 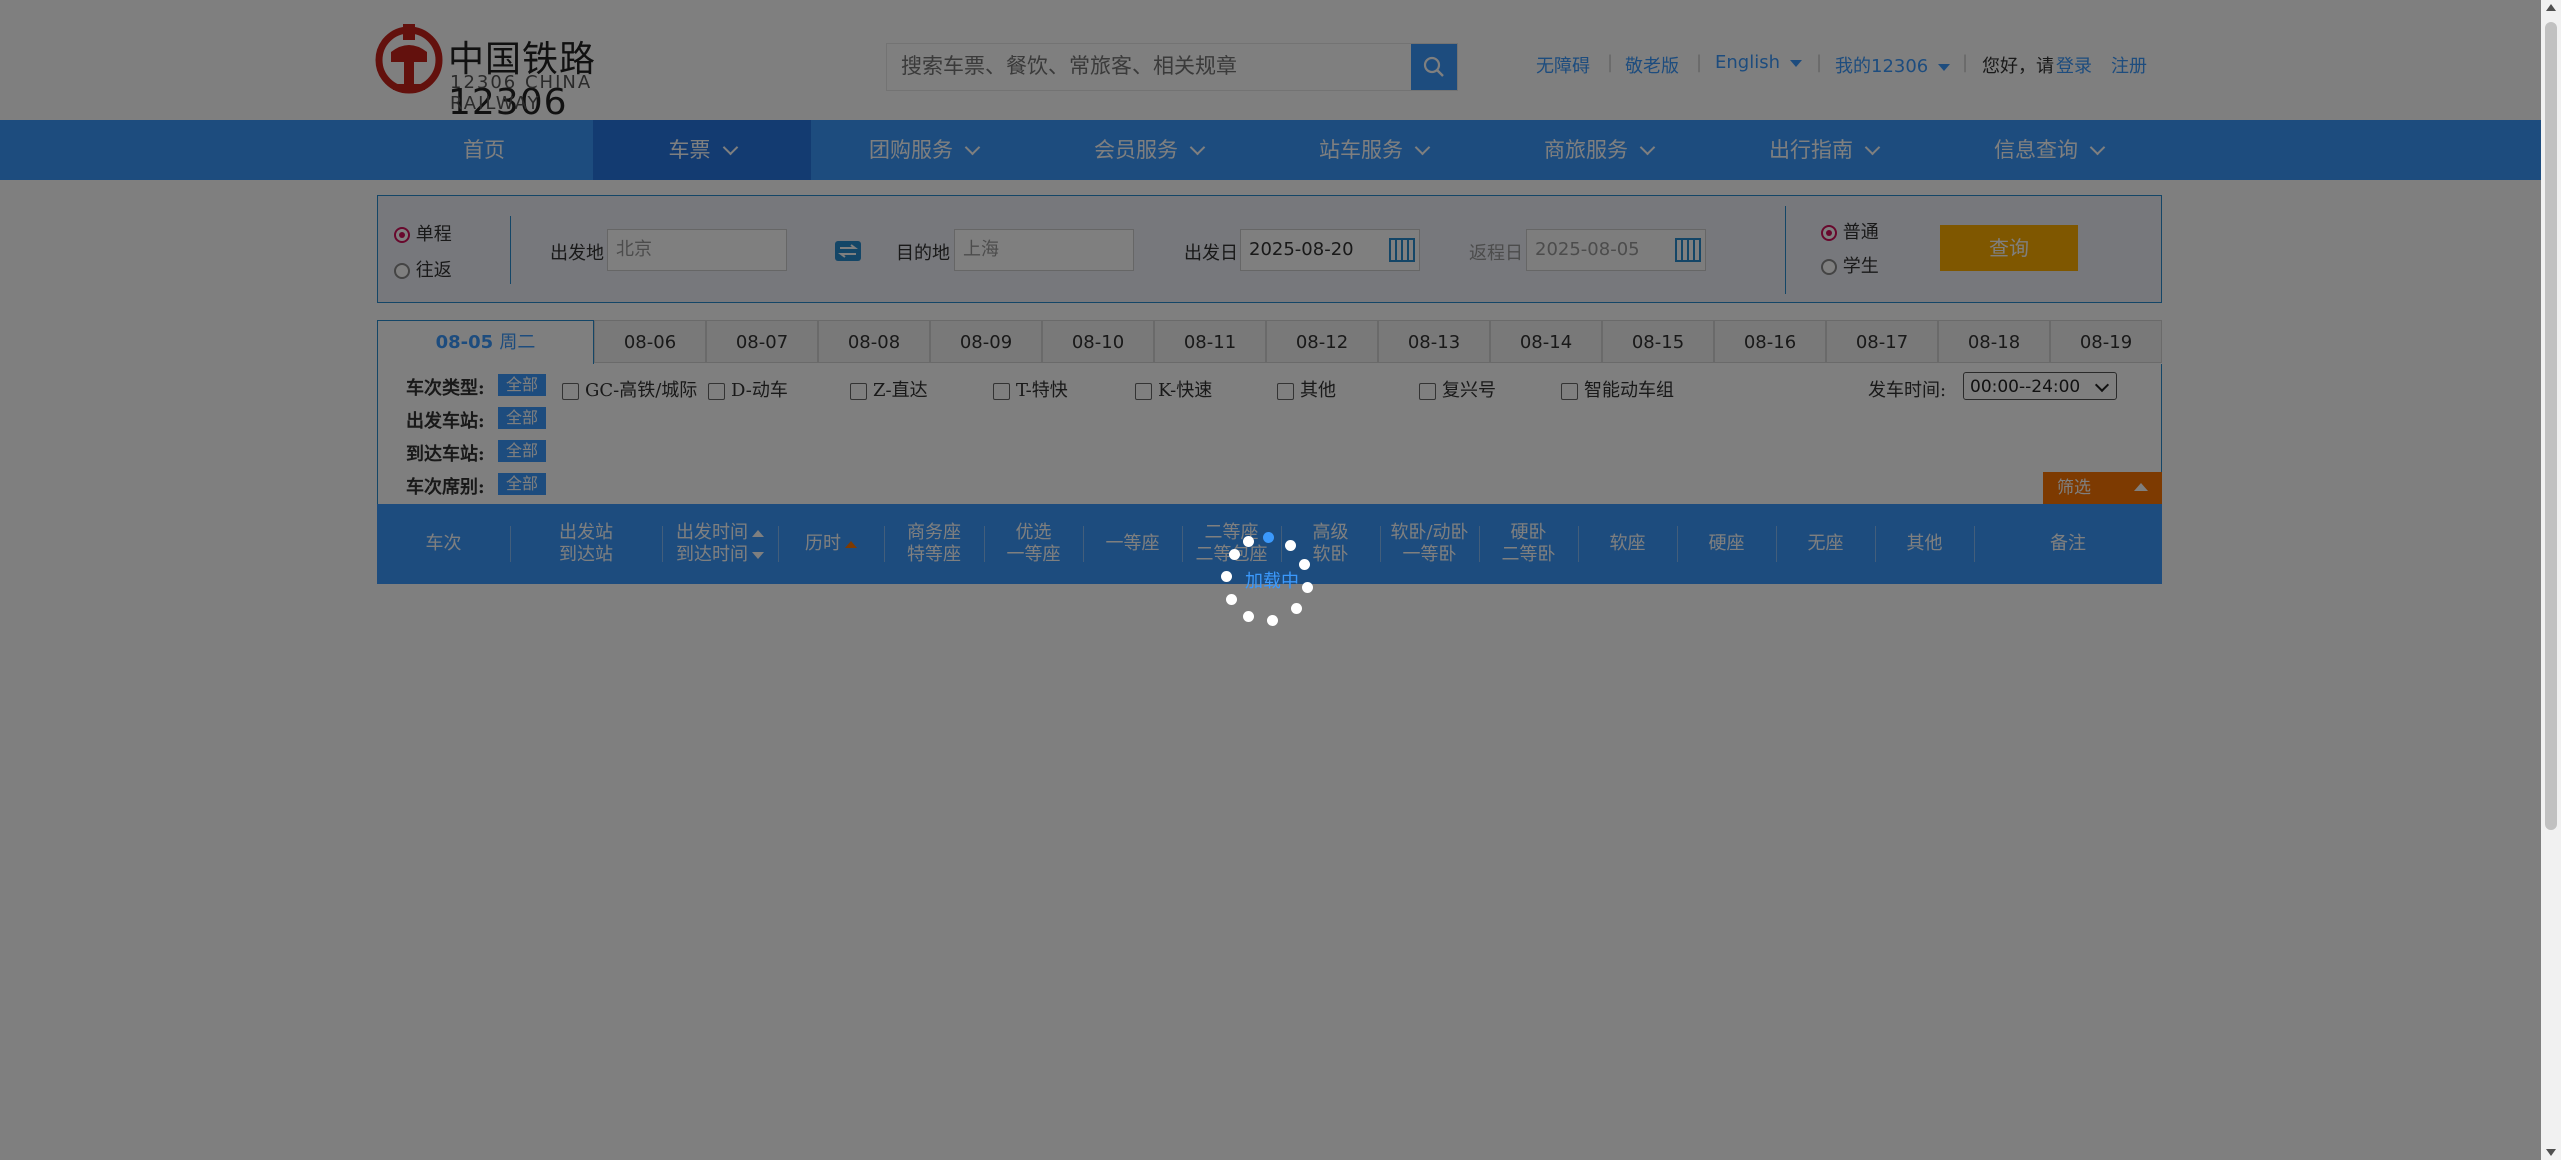 I want to click on scroll-down-icon, so click(x=2551, y=1152).